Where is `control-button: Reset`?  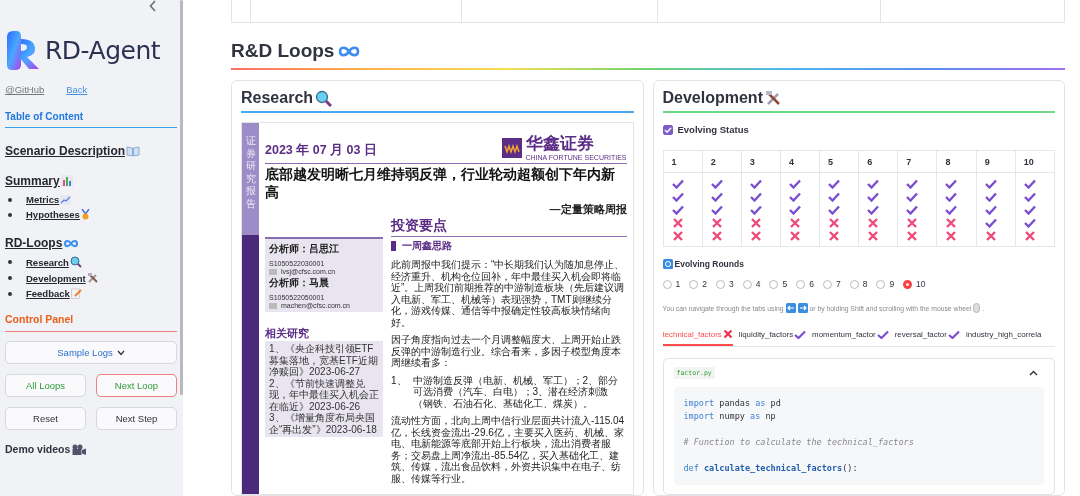 control-button: Reset is located at coordinates (45, 418).